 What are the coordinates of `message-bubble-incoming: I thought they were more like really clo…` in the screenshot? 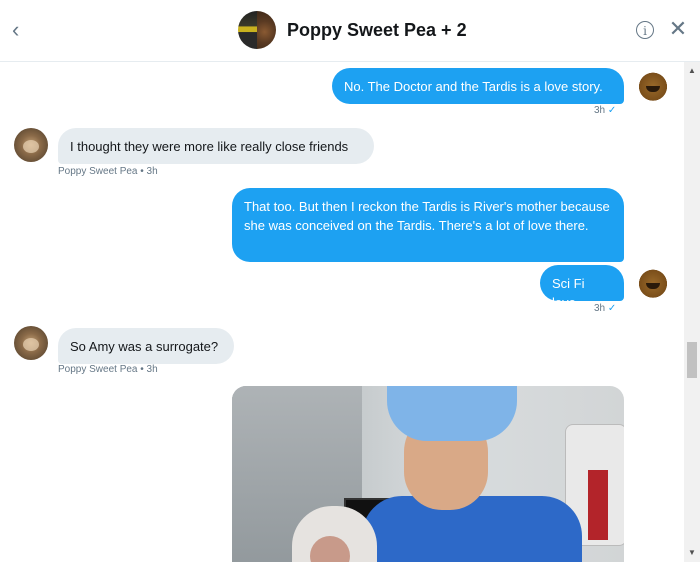 It's located at (216, 146).